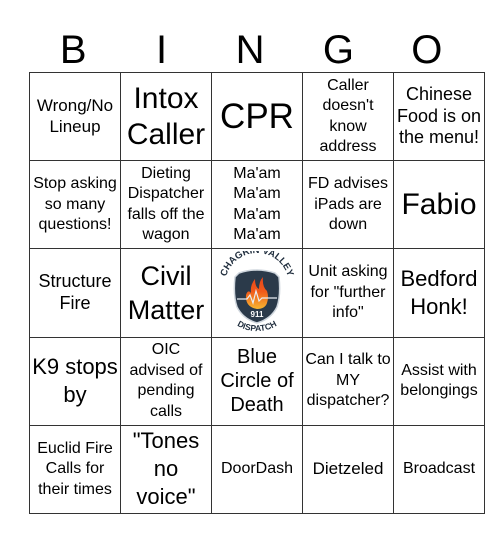 The width and height of the screenshot is (500, 544). Describe the element at coordinates (75, 381) in the screenshot. I see `bingo-cell: K9 stops by` at that location.